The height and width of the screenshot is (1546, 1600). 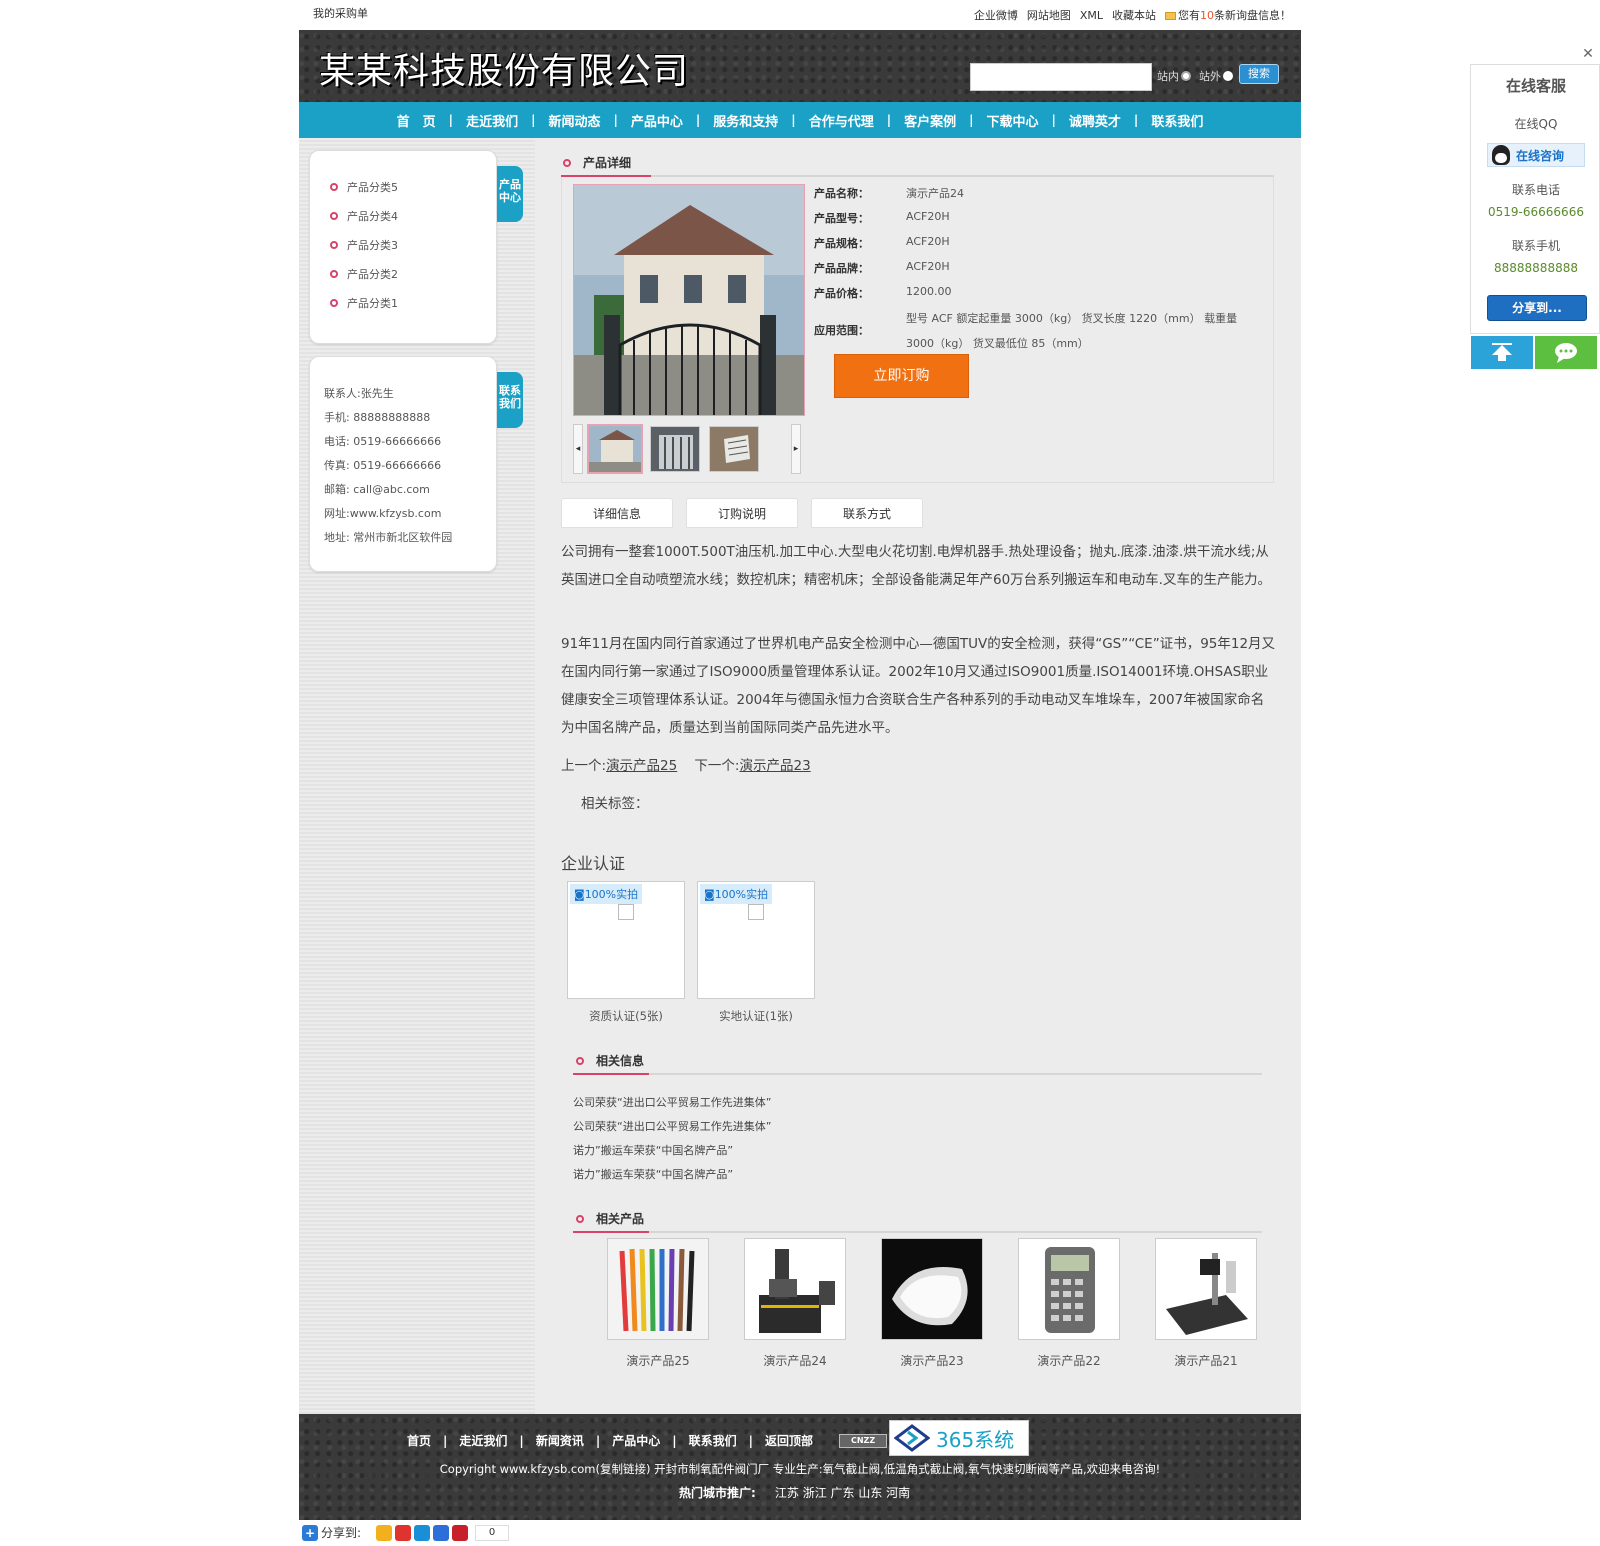 What do you see at coordinates (1174, 76) in the screenshot?
I see `radio-site-in: 站内` at bounding box center [1174, 76].